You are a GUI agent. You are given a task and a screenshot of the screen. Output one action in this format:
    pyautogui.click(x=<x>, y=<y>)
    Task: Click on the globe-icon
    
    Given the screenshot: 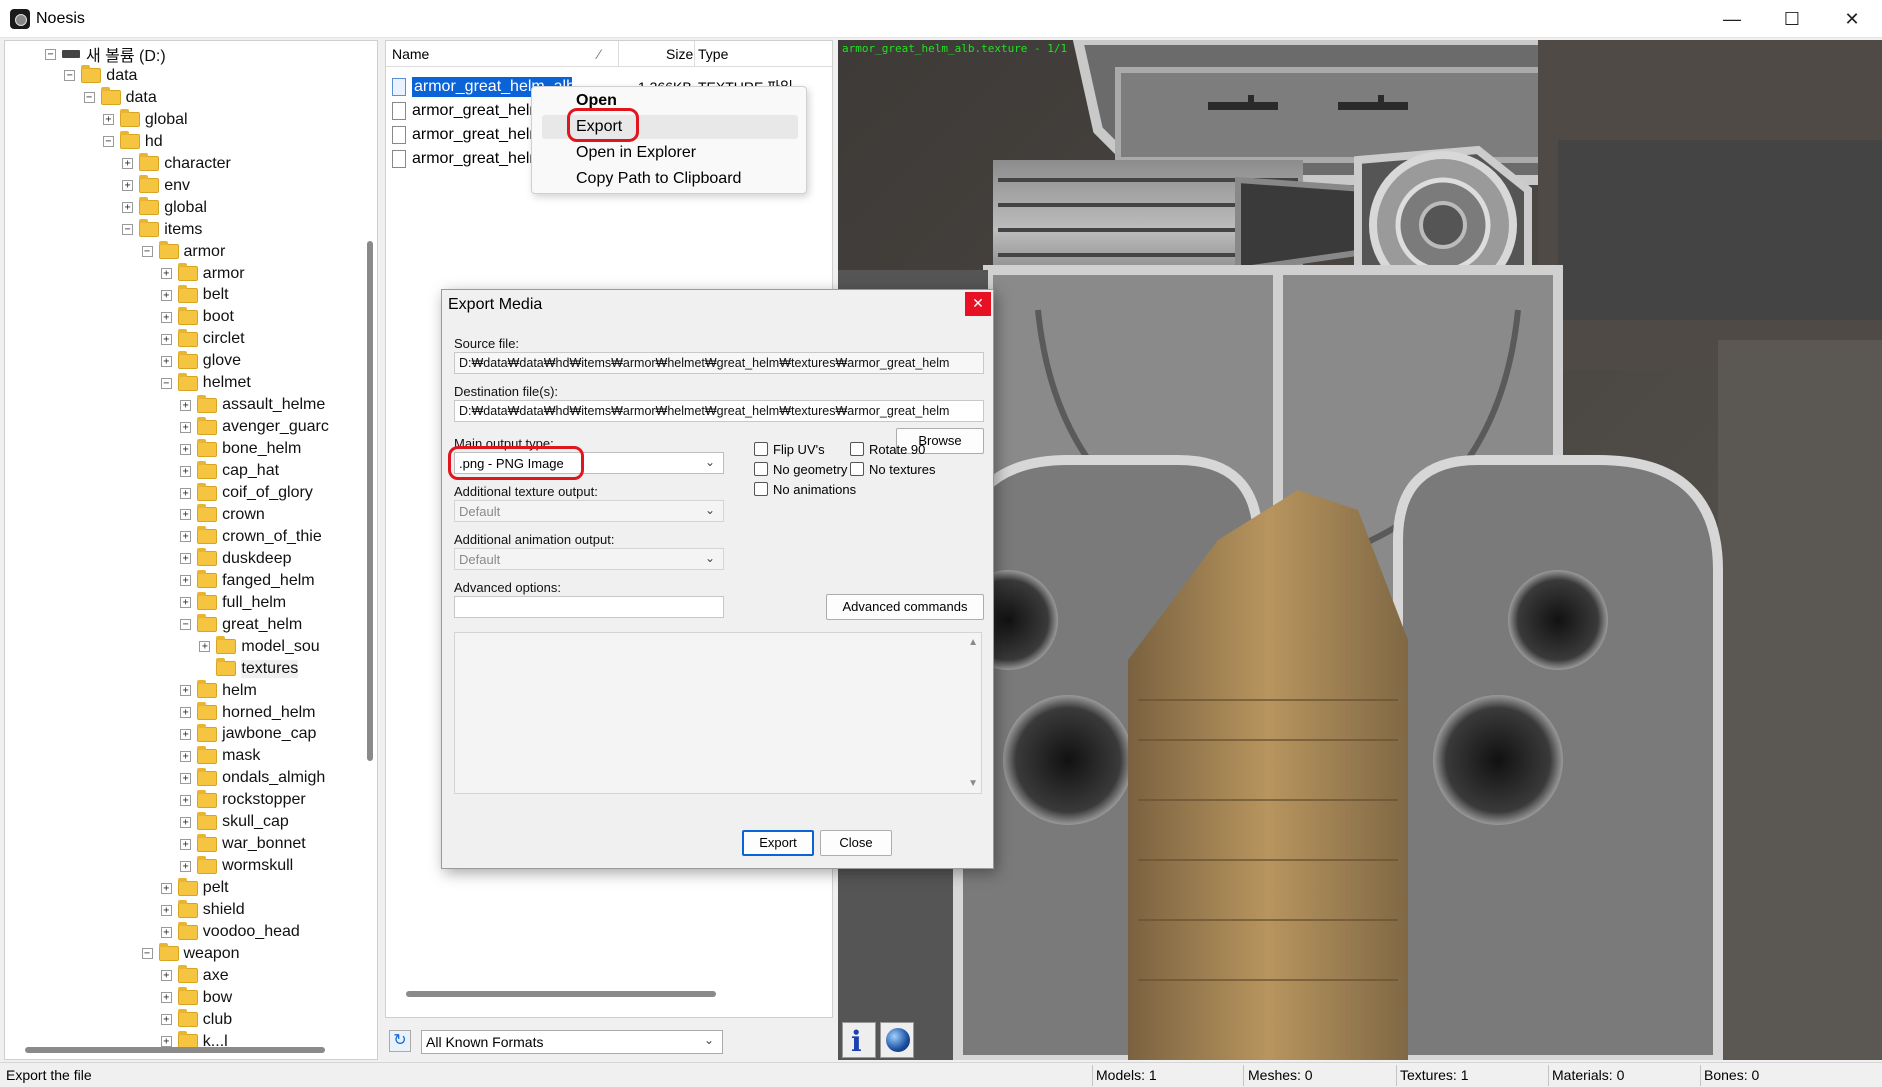 What is the action you would take?
    pyautogui.click(x=897, y=1040)
    